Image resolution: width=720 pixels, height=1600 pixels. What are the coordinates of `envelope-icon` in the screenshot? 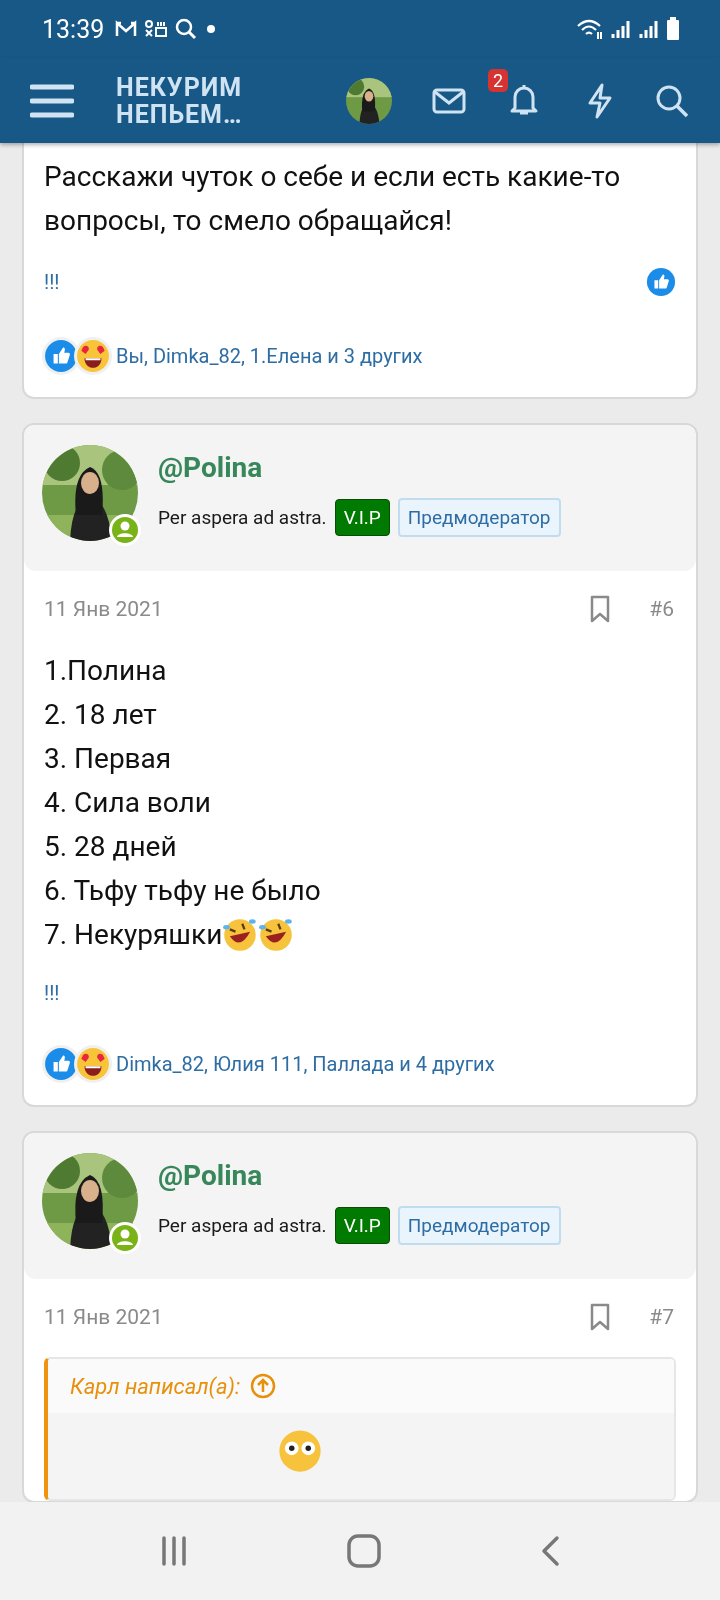 It's located at (449, 100).